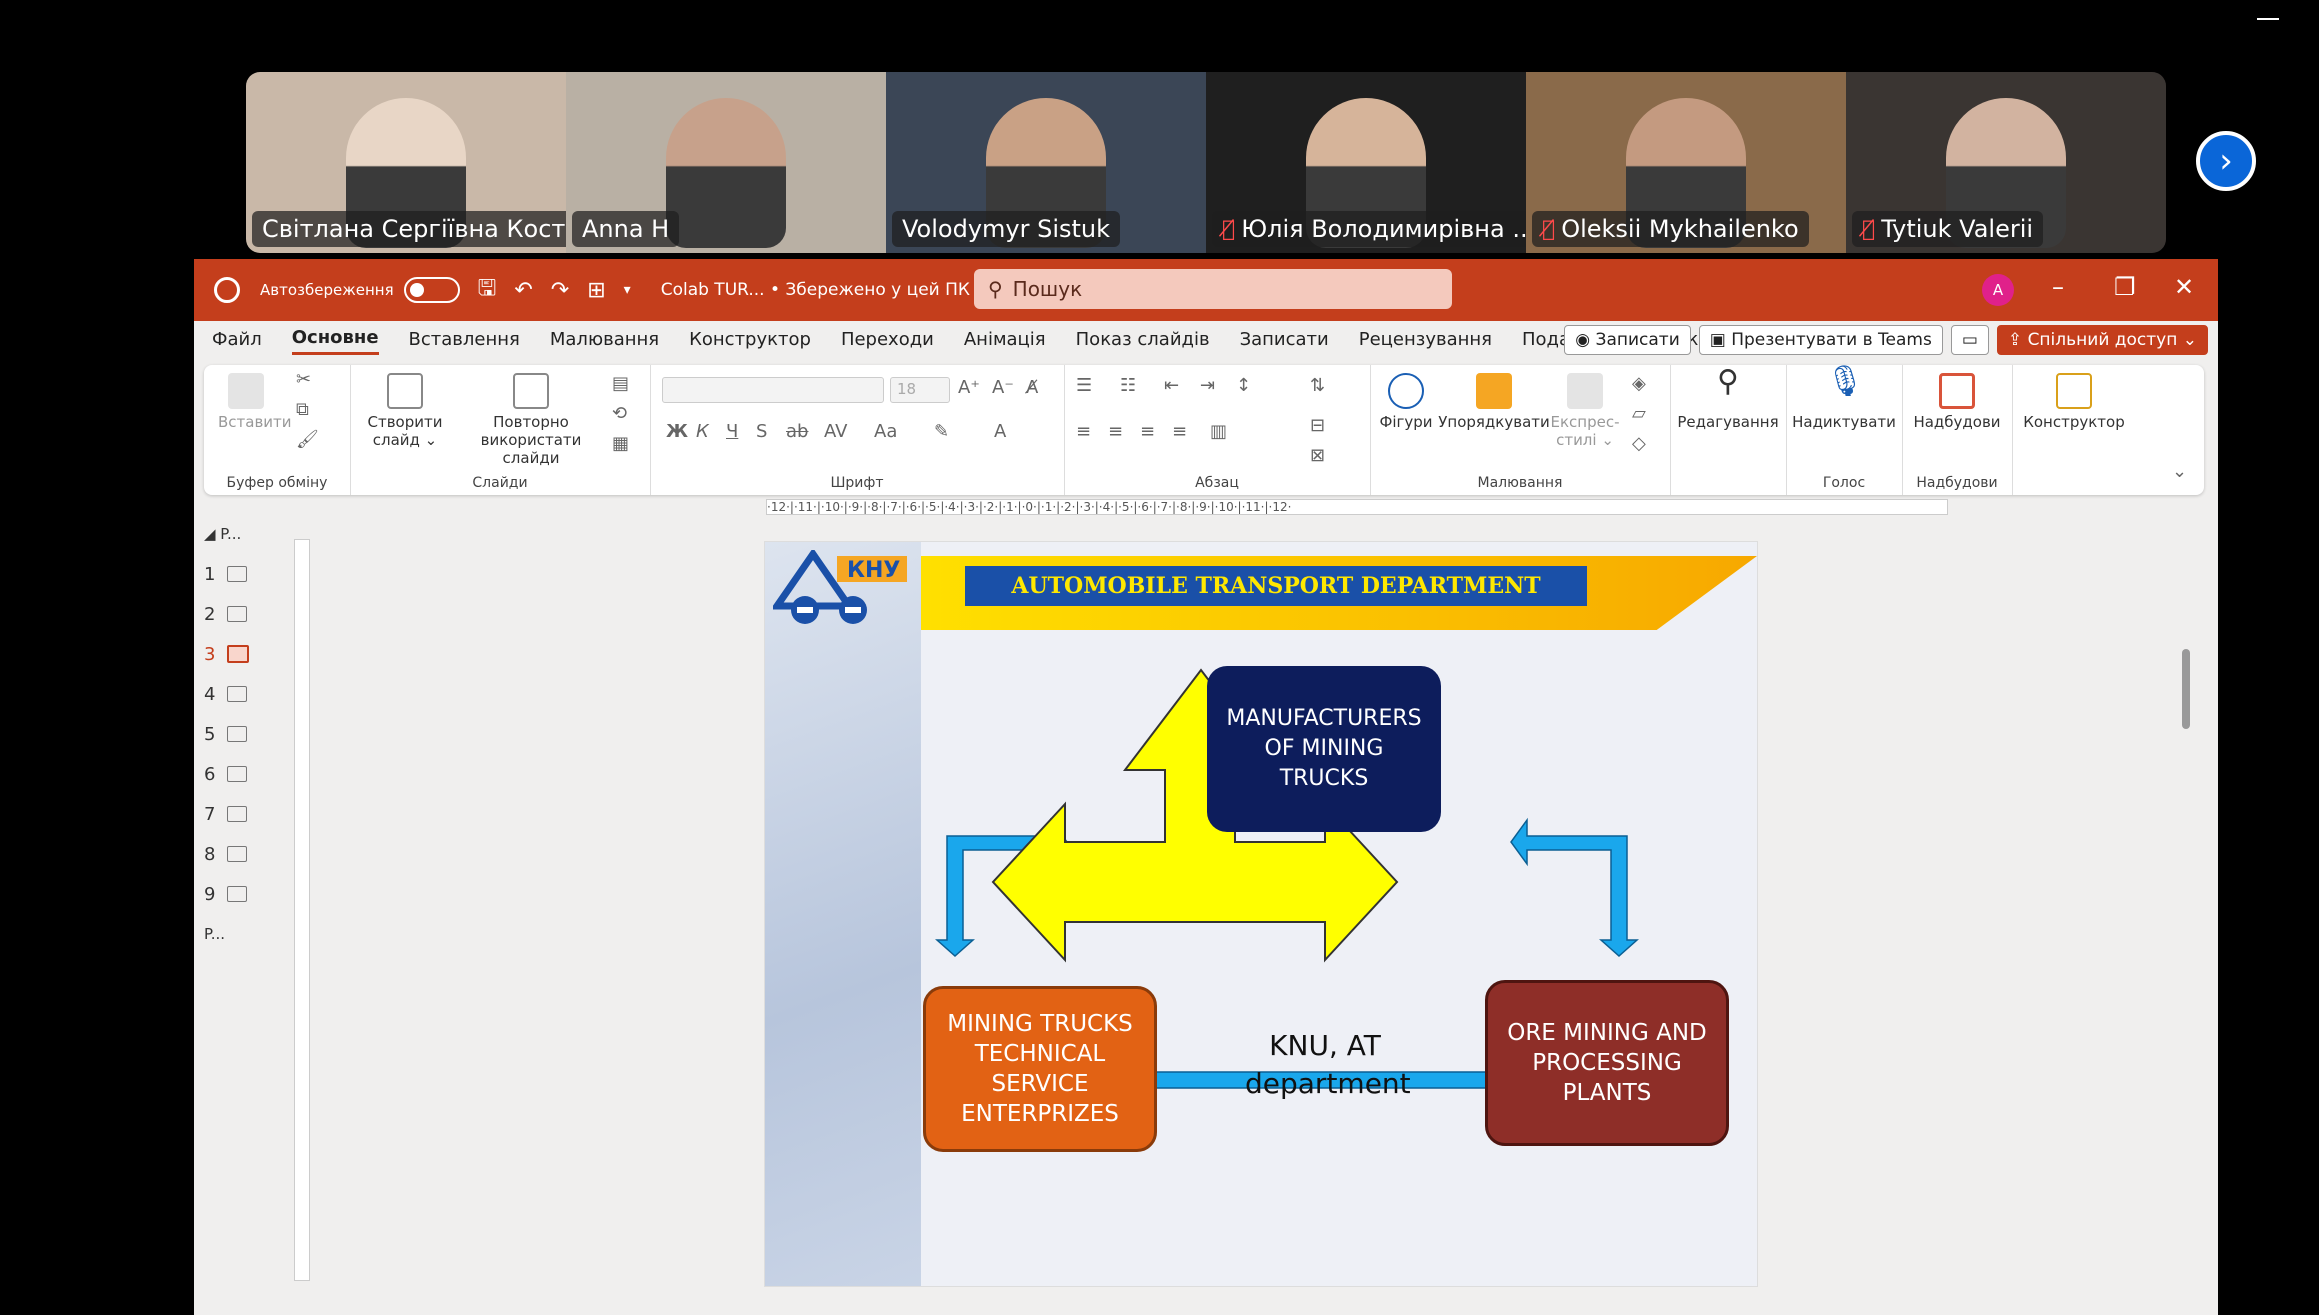 This screenshot has height=1315, width=2319. What do you see at coordinates (619, 413) in the screenshot?
I see `reset-icon: ⟲` at bounding box center [619, 413].